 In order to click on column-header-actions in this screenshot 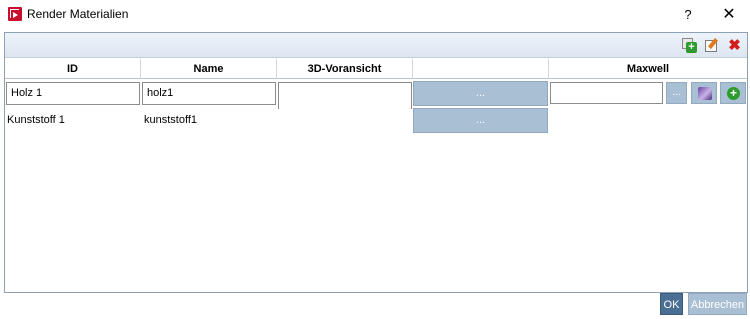, I will do `click(481, 69)`.